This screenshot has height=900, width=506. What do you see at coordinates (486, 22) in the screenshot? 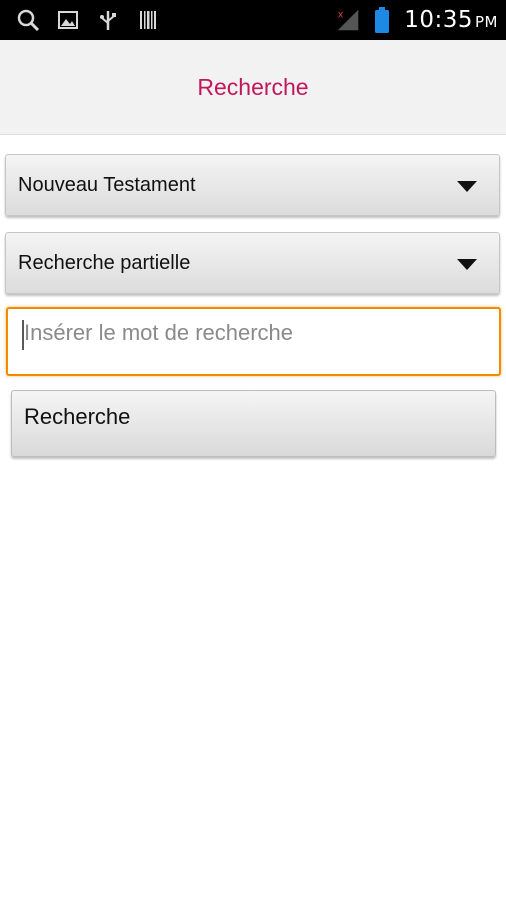
I see `clock-ampm: PM` at bounding box center [486, 22].